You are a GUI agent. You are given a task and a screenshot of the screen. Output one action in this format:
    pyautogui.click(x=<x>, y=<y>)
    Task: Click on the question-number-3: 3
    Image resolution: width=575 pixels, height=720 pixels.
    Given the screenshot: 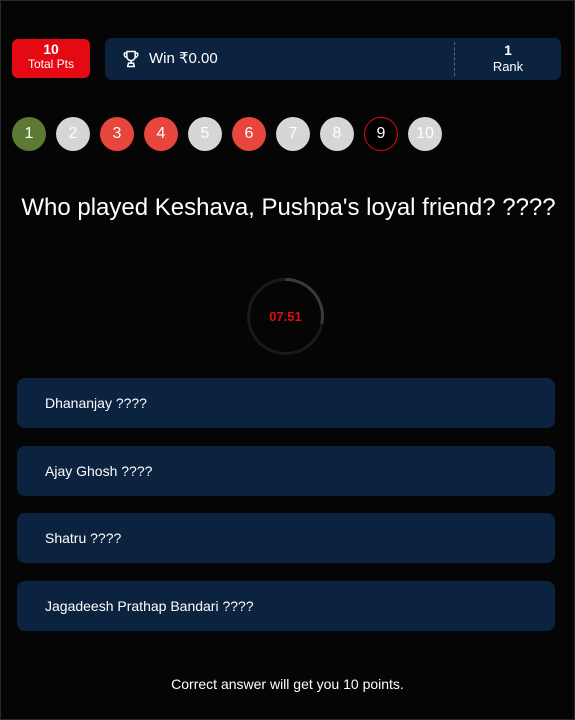 What is the action you would take?
    pyautogui.click(x=117, y=134)
    